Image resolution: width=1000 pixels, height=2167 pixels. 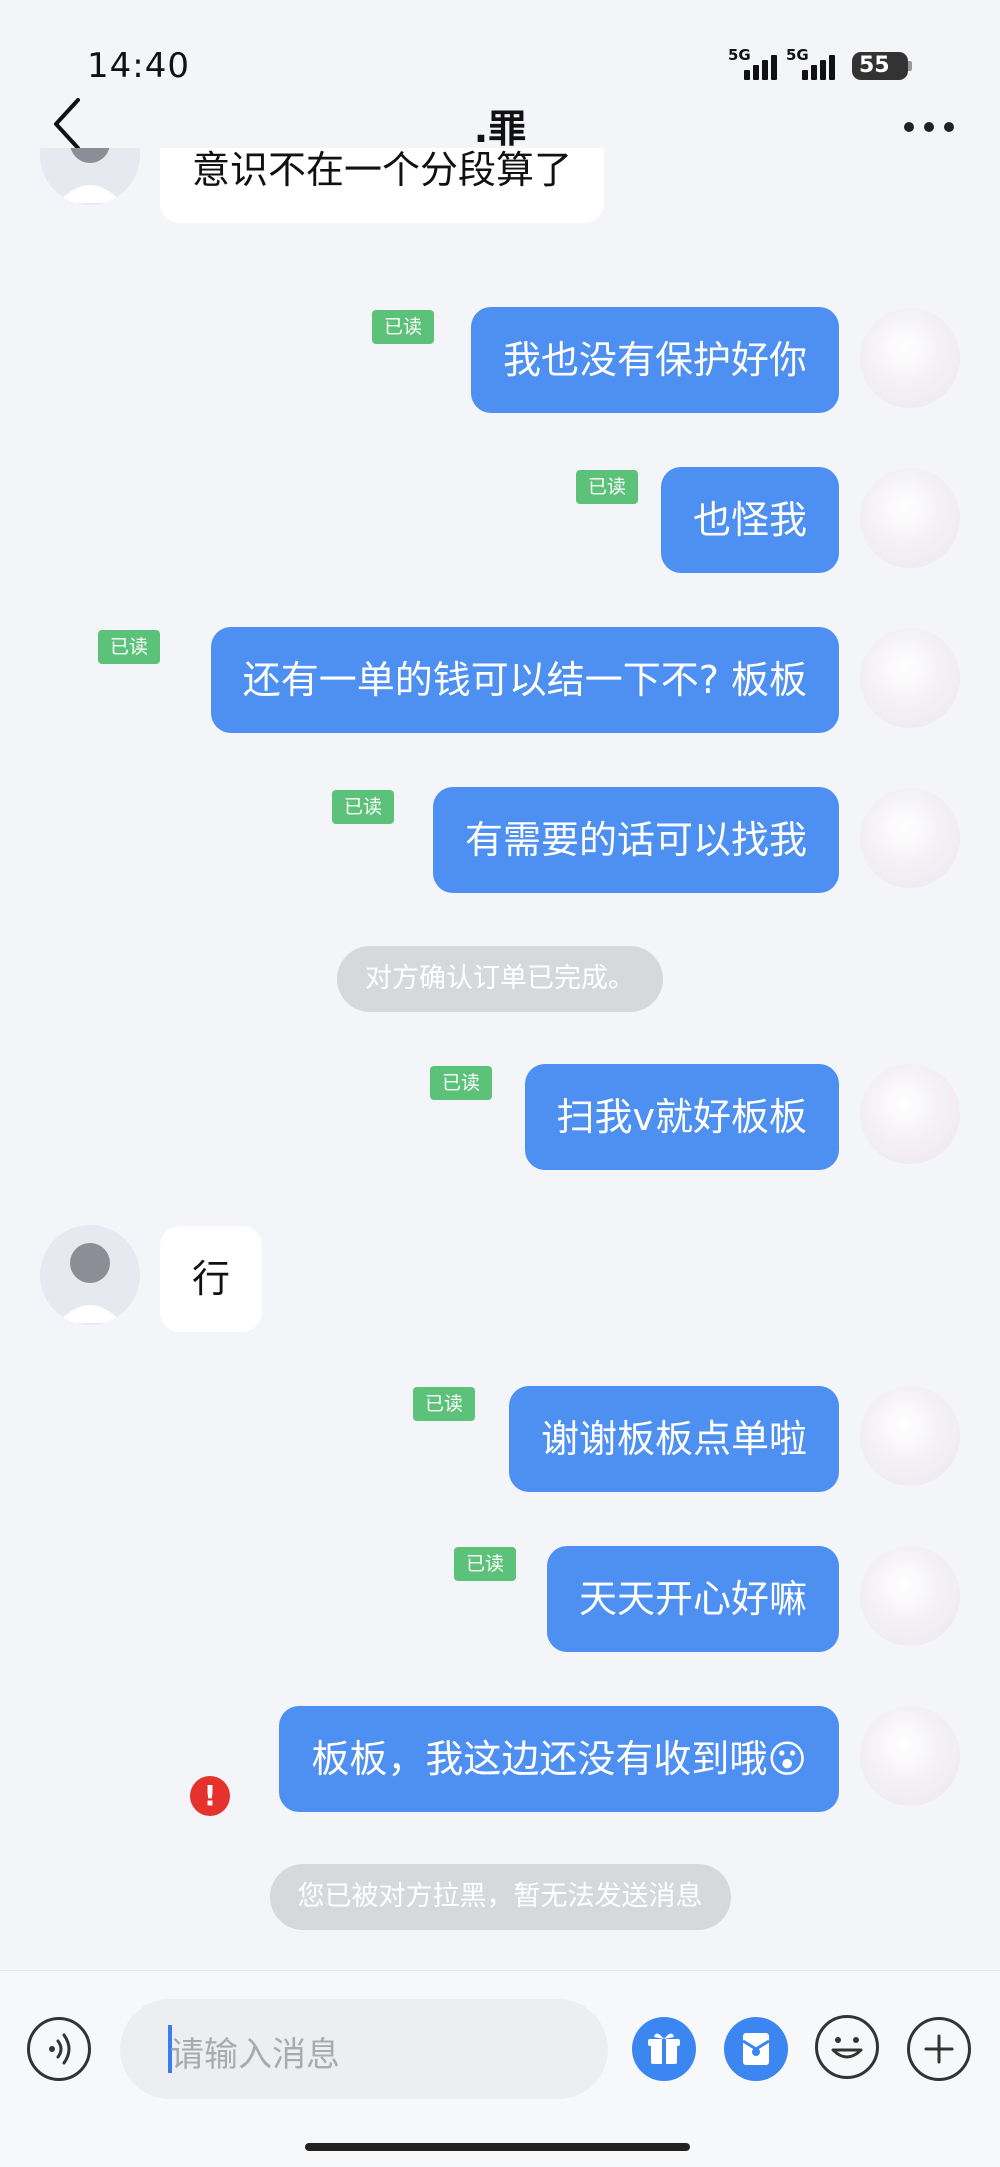 What do you see at coordinates (500, 129) in the screenshot?
I see `chat-title: .罪` at bounding box center [500, 129].